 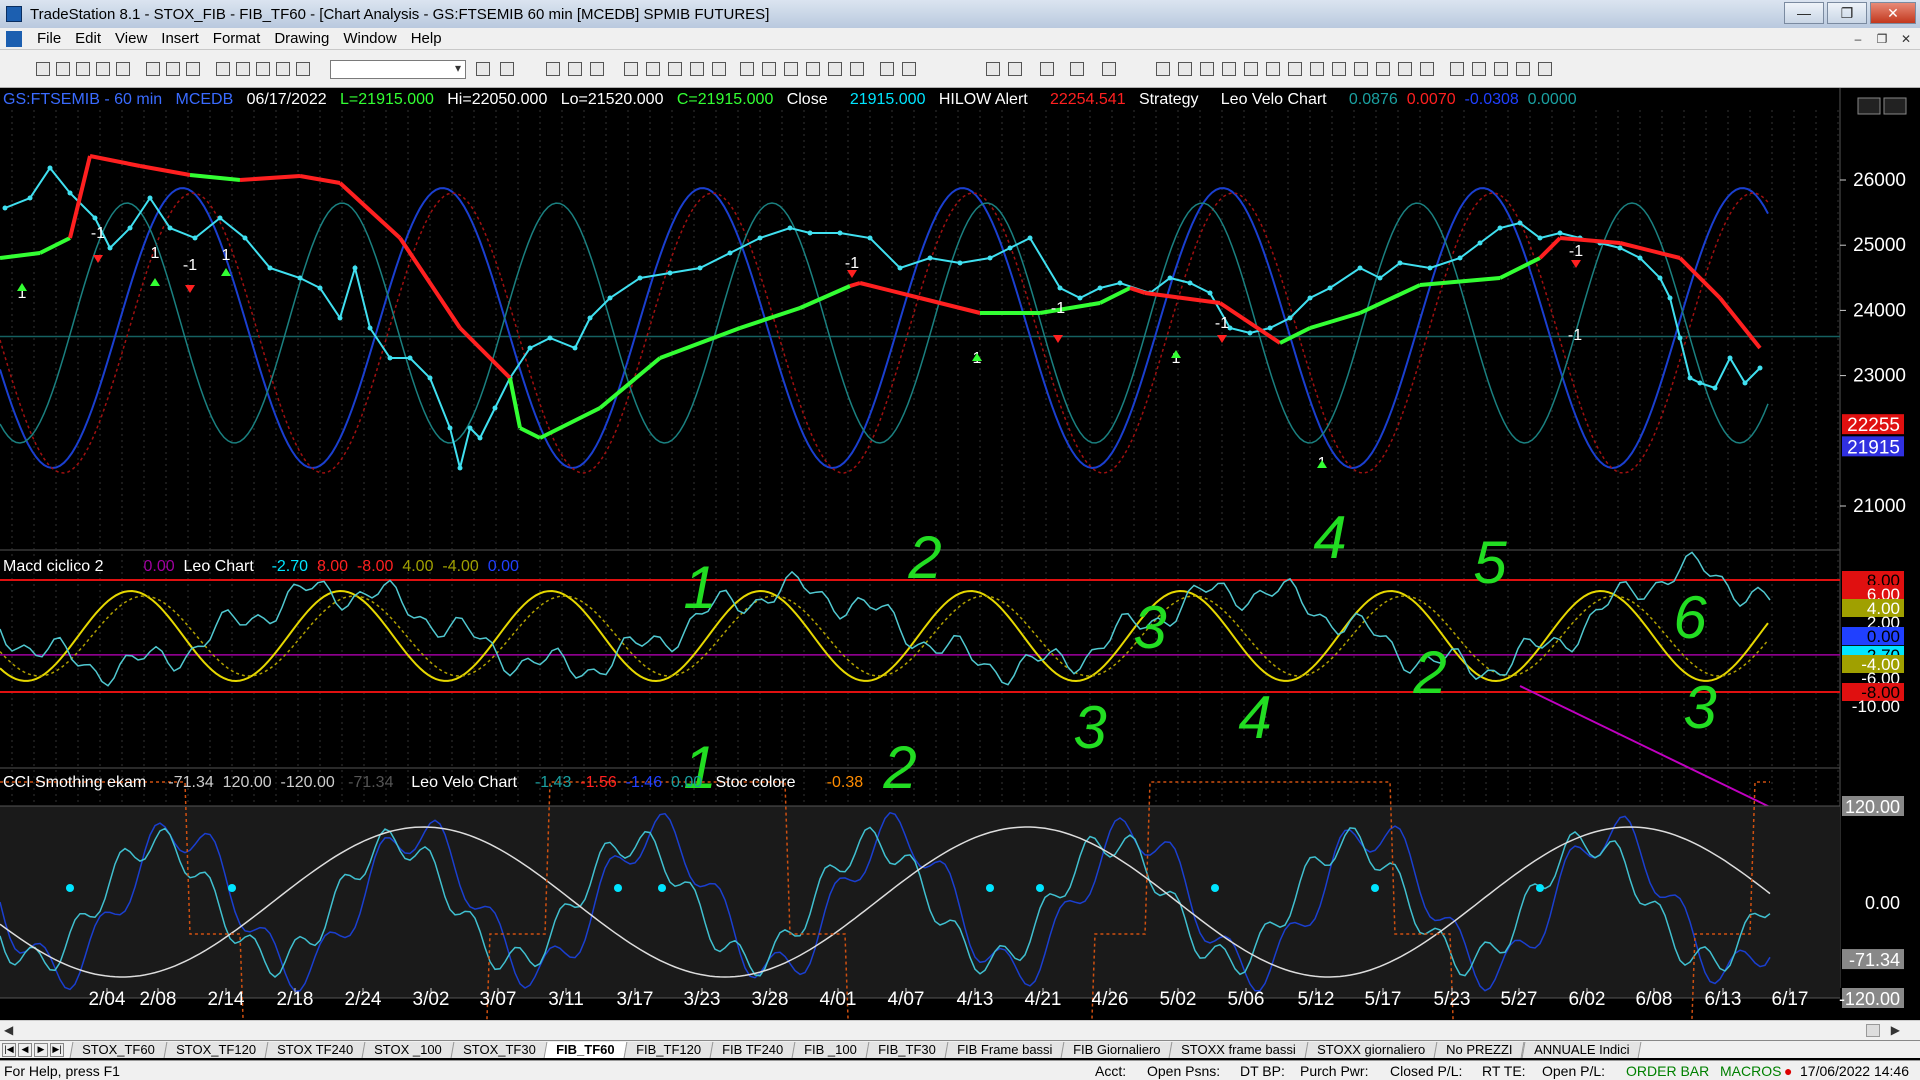 I want to click on tab-fib-tf60: FIB_TF60, so click(x=585, y=1049).